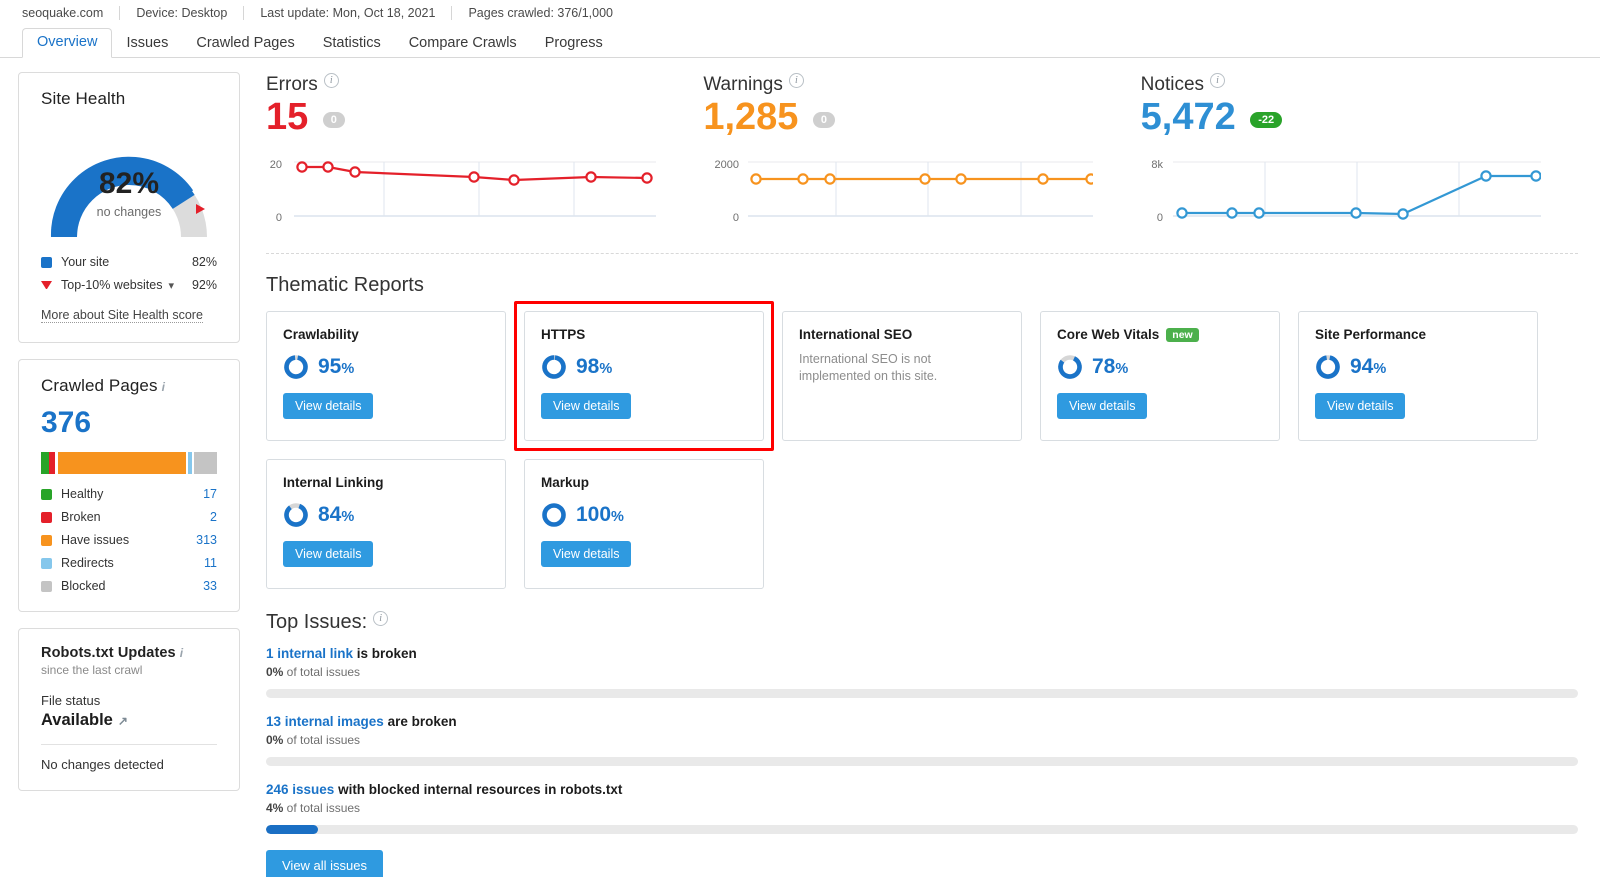 The width and height of the screenshot is (1600, 877). Describe the element at coordinates (644, 523) in the screenshot. I see `thematic-card-markup: Markup 100% View details` at that location.